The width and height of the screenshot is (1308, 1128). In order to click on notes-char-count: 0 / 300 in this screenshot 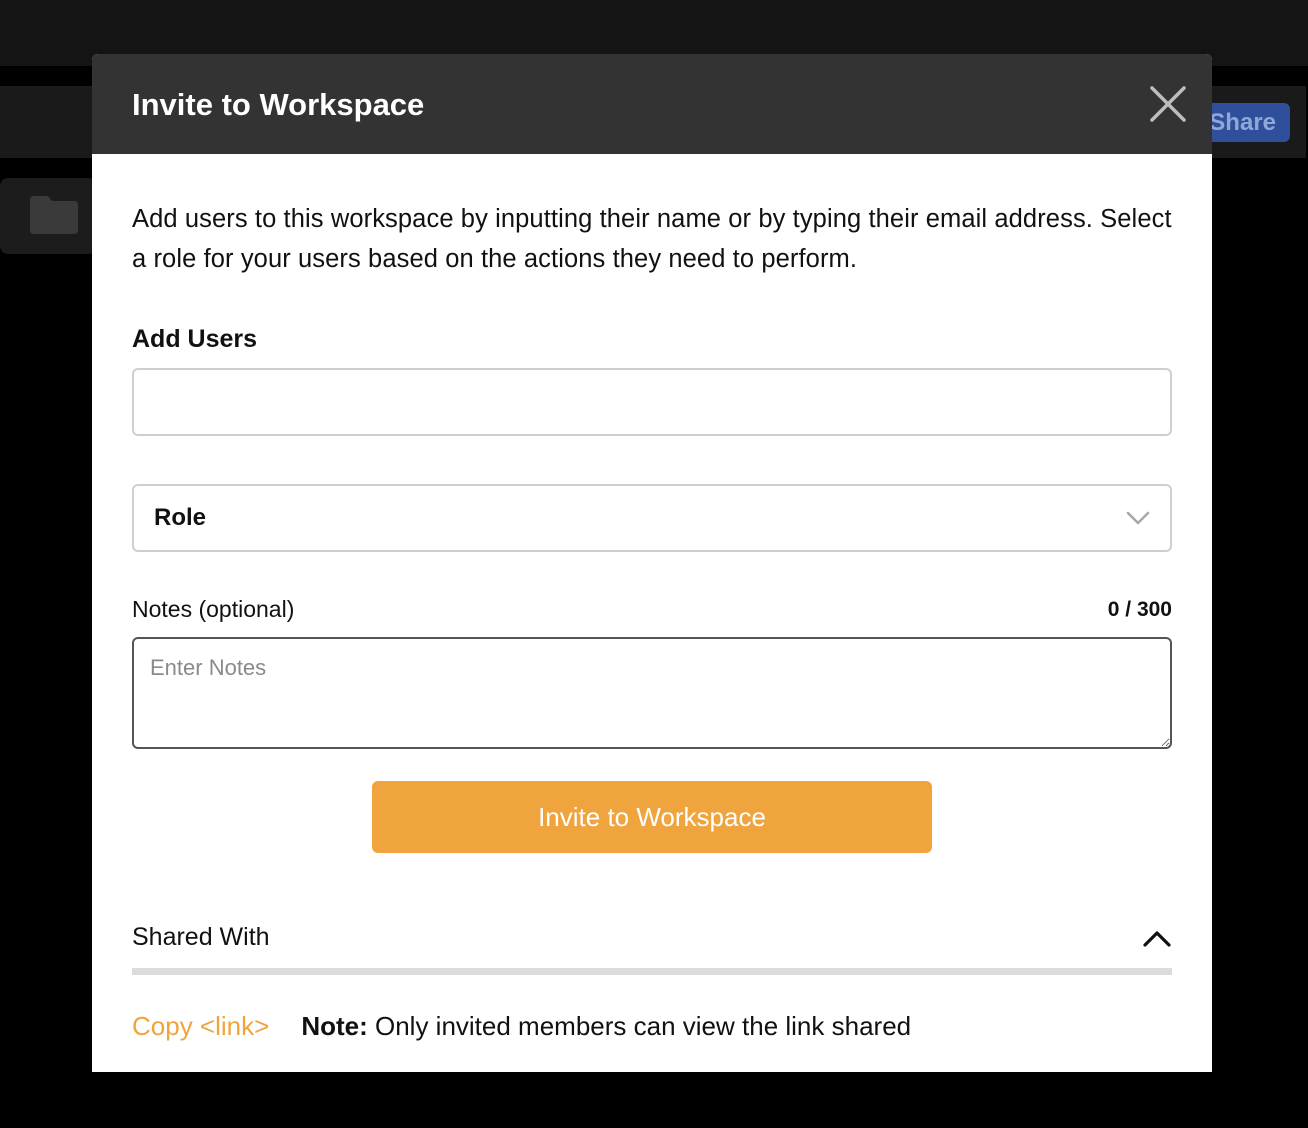, I will do `click(1139, 609)`.